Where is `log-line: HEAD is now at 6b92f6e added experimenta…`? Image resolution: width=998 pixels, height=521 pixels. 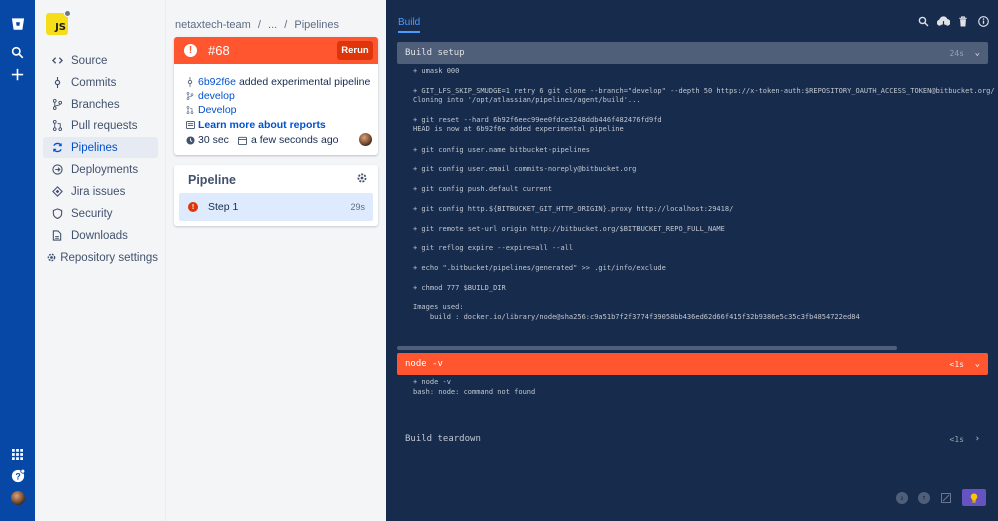
log-line: HEAD is now at 6b92f6e added experimenta… is located at coordinates (518, 129).